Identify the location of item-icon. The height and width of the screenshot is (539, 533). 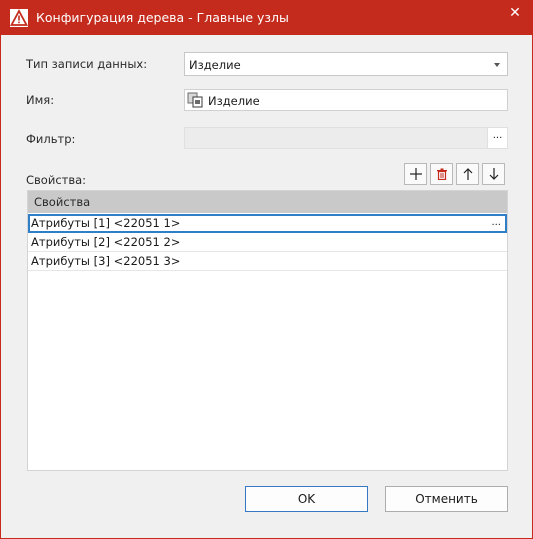
(195, 100).